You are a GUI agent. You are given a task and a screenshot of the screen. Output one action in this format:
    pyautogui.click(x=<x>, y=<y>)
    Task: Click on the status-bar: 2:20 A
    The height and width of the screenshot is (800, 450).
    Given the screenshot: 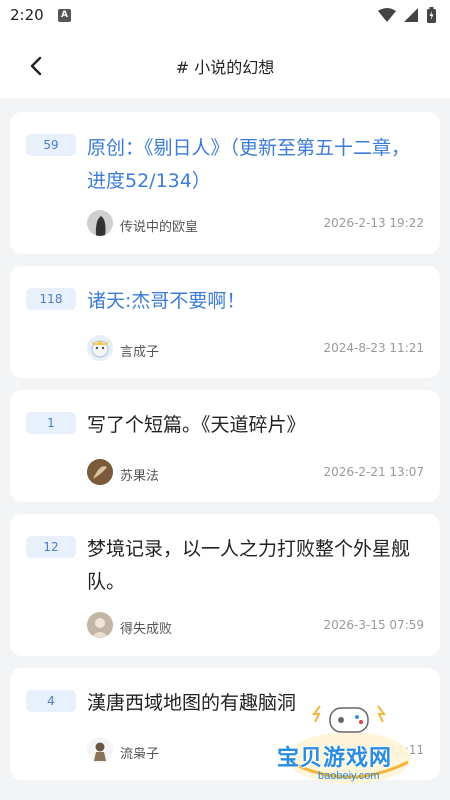 What is the action you would take?
    pyautogui.click(x=225, y=16)
    